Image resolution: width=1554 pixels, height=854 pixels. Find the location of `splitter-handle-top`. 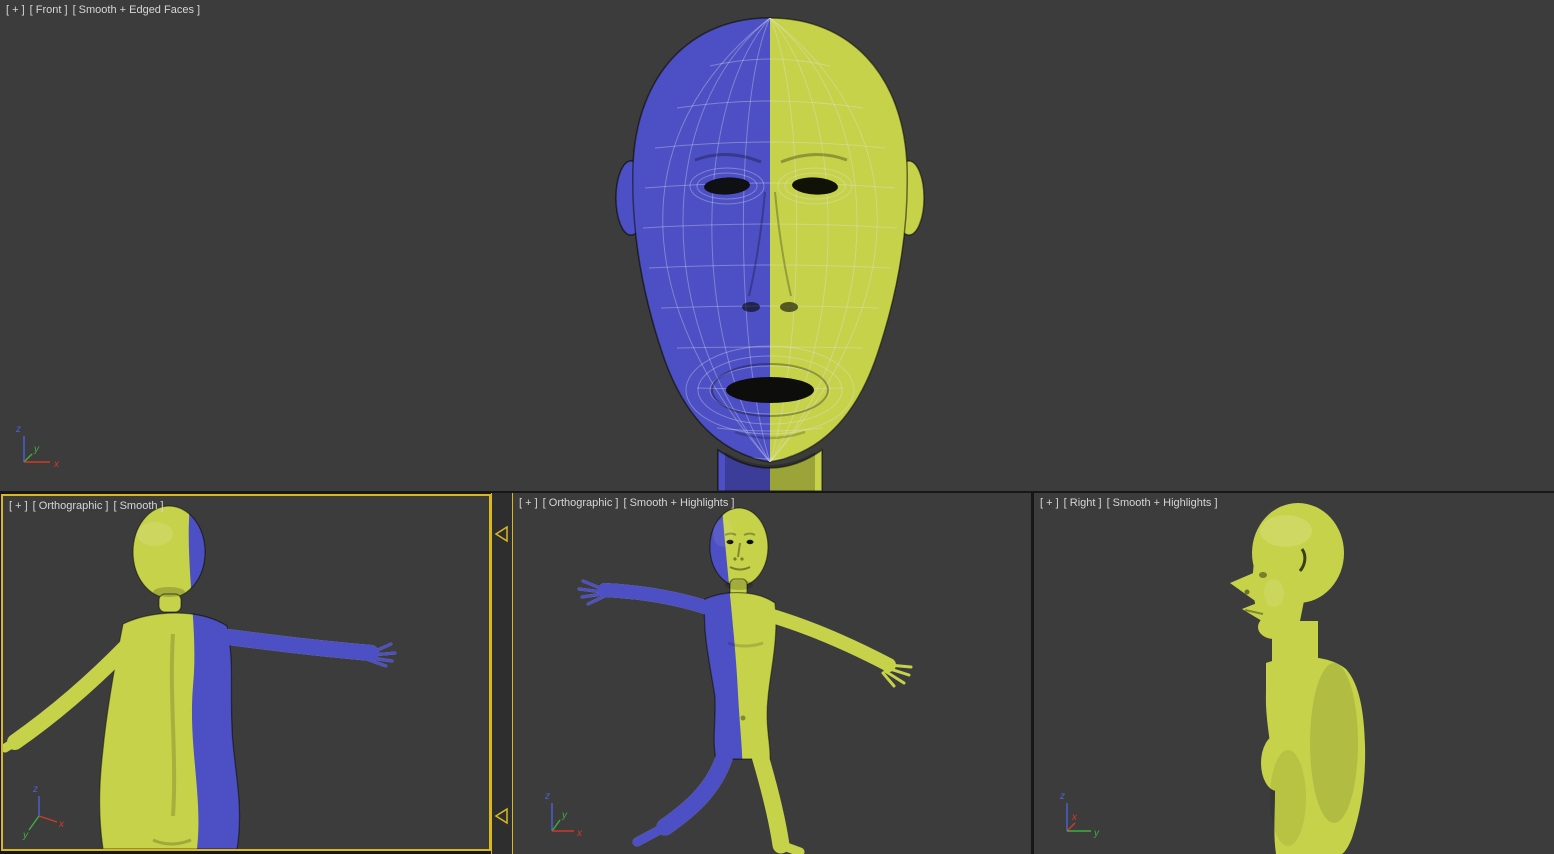

splitter-handle-top is located at coordinates (502, 535).